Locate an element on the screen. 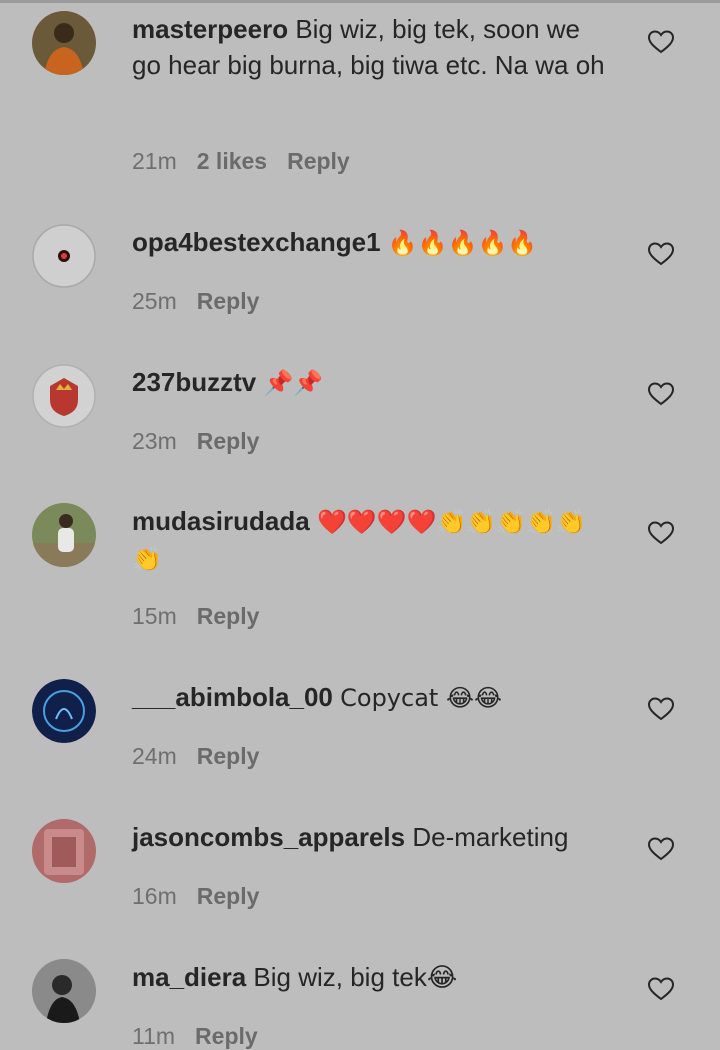 The height and width of the screenshot is (1050, 720). comment-username: opa4bestexchange1 is located at coordinates (256, 242).